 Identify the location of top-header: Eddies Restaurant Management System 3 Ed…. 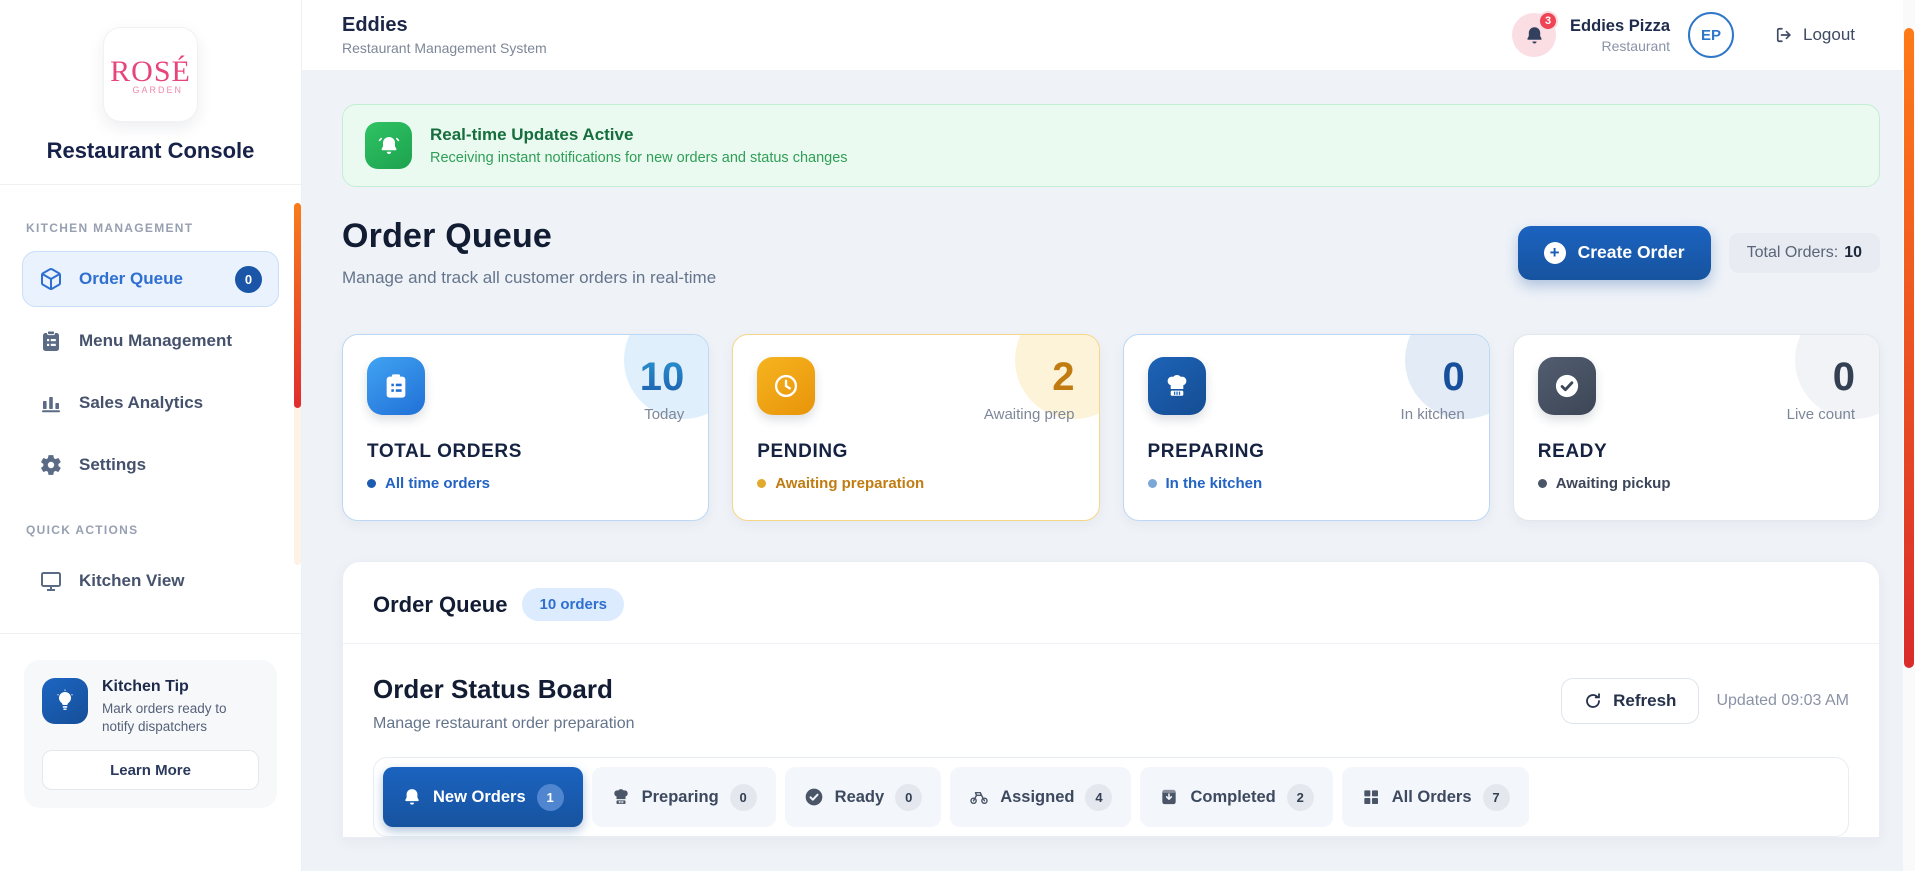
(1108, 35).